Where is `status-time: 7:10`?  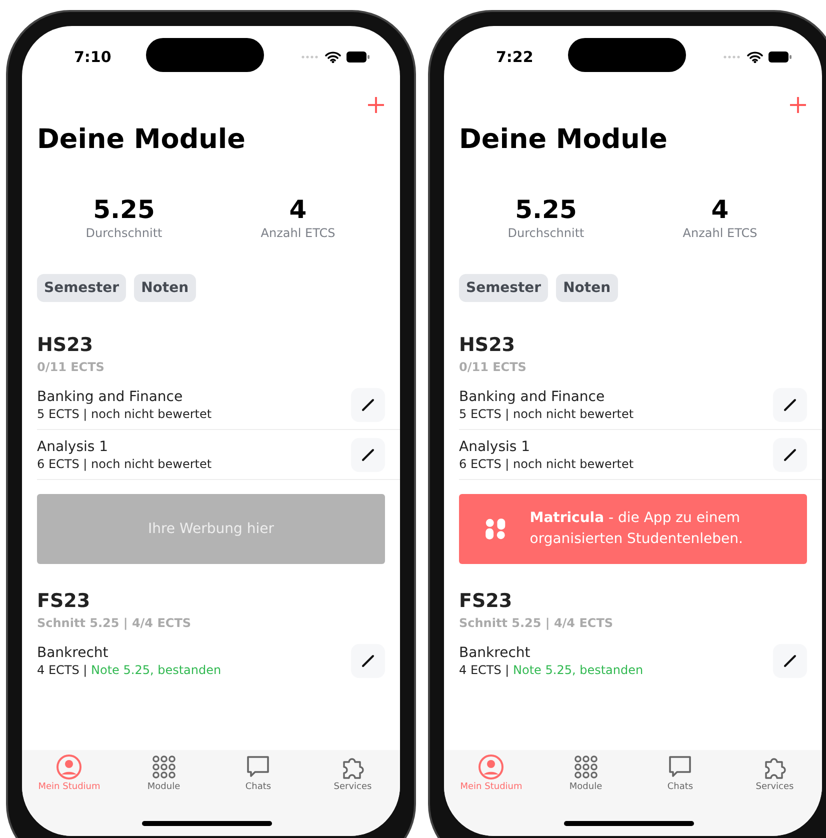 status-time: 7:10 is located at coordinates (93, 57).